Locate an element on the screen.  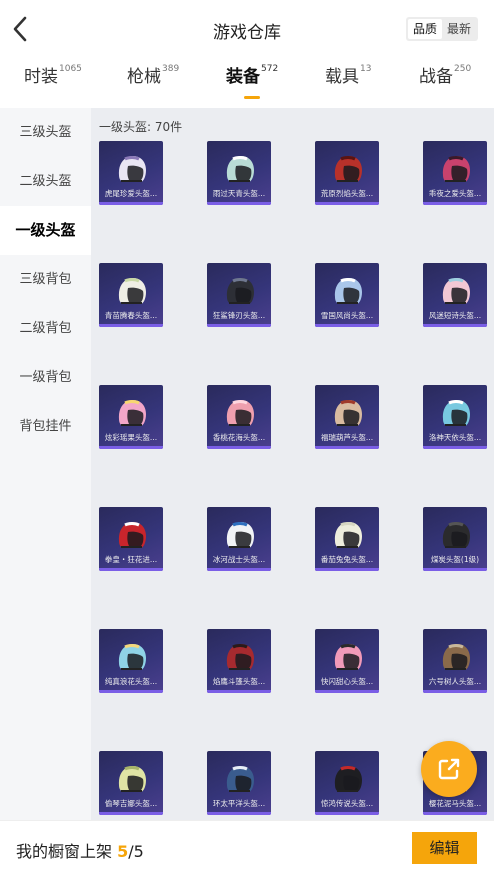
sidebar-item-level1-helmet: 一级头盔 is located at coordinates (45, 230).